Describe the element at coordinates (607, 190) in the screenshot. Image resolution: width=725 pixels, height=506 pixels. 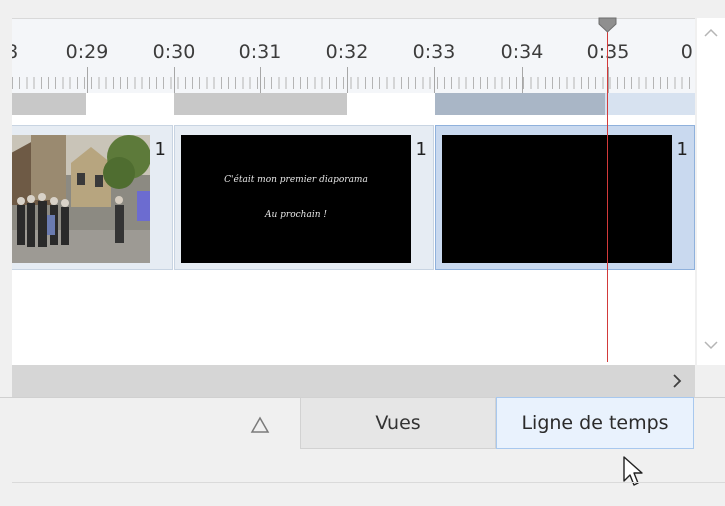
I see `playhead-line` at that location.